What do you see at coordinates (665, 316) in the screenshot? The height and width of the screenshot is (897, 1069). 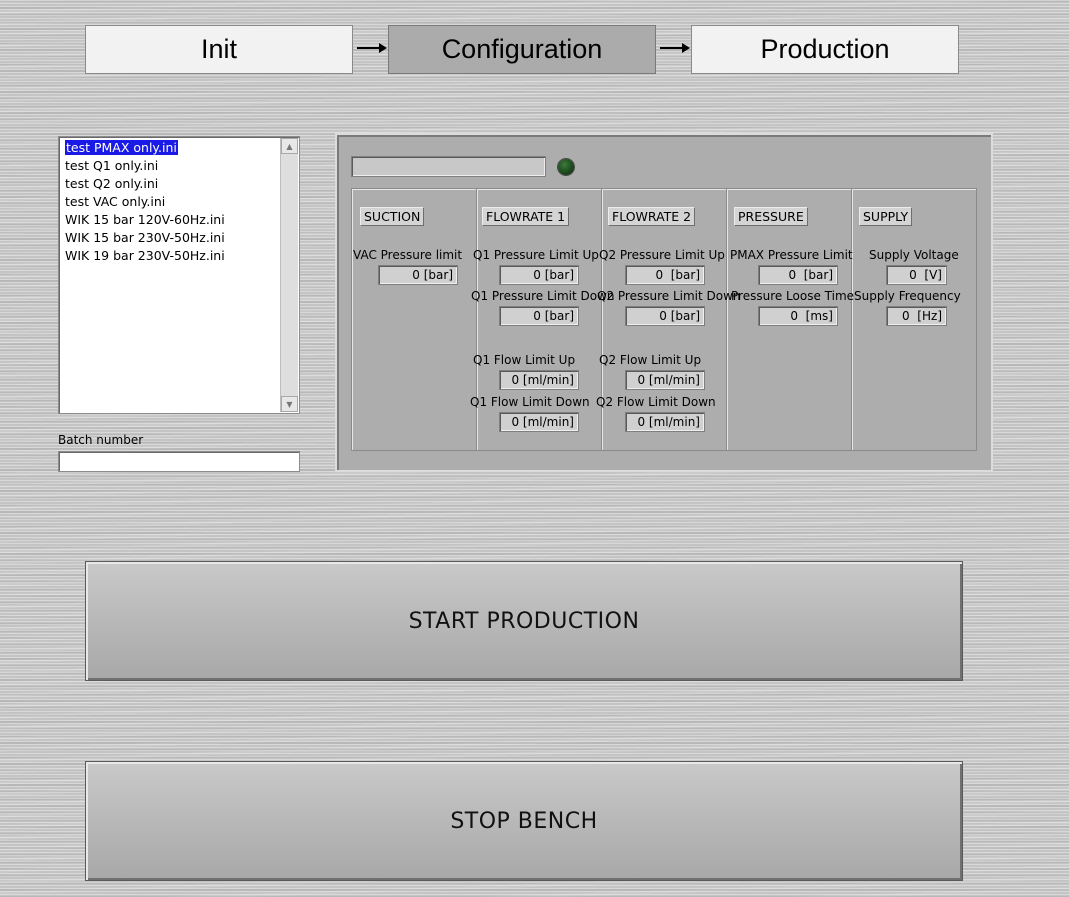 I see `q2-pressure-limit-down-field: 0 [bar]` at bounding box center [665, 316].